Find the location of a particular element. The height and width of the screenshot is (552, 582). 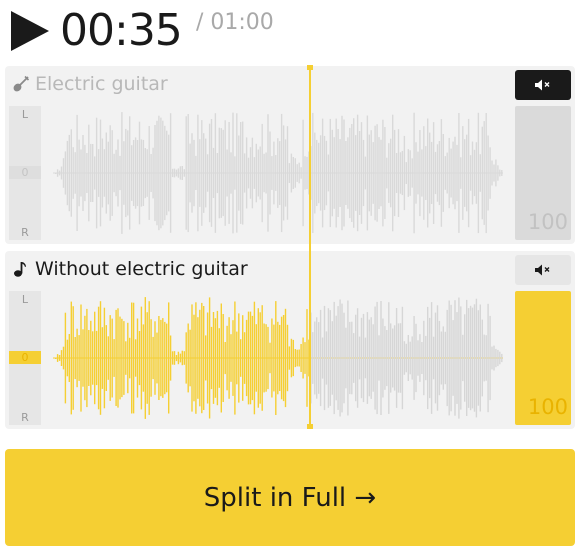

pan-center-label: 0 is located at coordinates (25, 172).